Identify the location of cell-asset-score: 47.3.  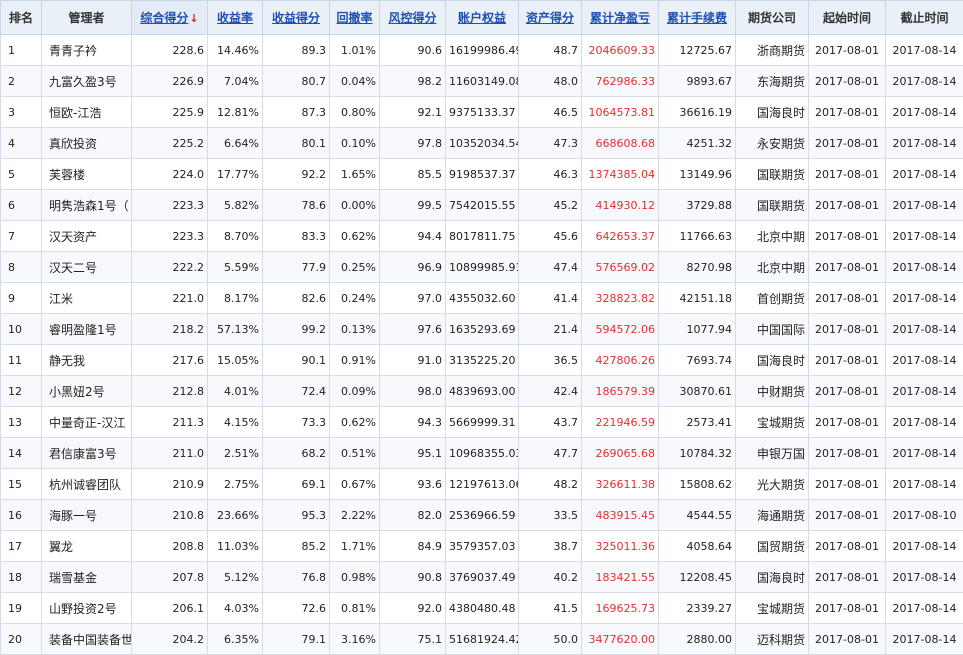
(550, 143).